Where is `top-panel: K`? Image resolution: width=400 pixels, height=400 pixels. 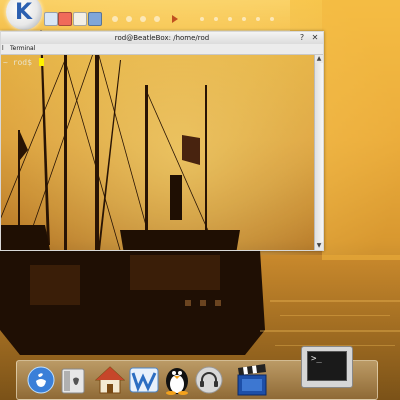
top-panel: K is located at coordinates (145, 15).